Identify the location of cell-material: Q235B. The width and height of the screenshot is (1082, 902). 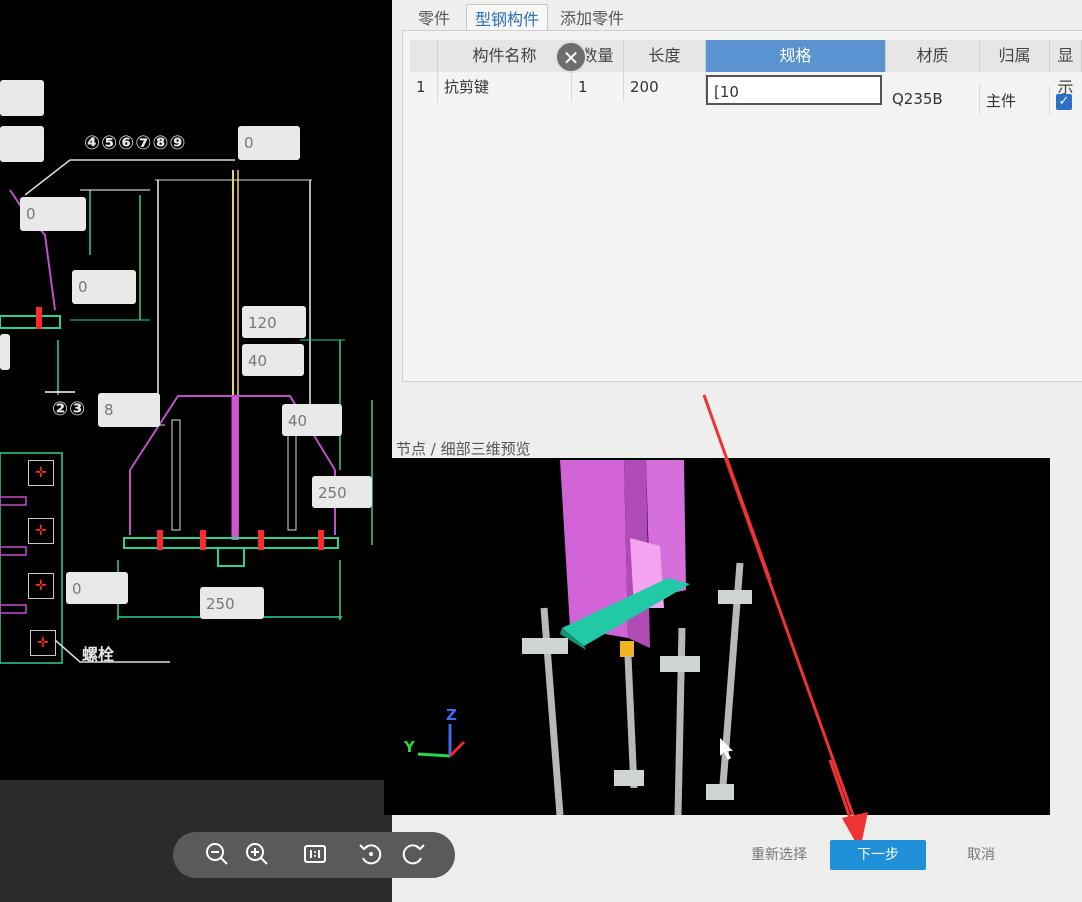
(933, 99).